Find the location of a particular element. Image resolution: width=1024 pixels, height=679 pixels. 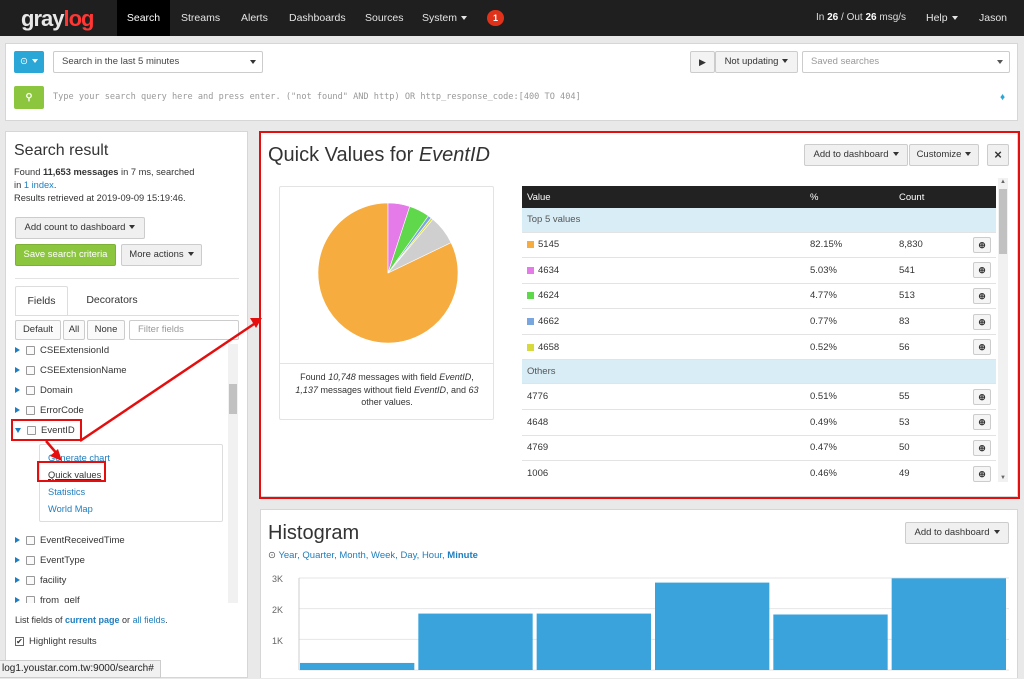

annotation-arrows is located at coordinates (153, 389).